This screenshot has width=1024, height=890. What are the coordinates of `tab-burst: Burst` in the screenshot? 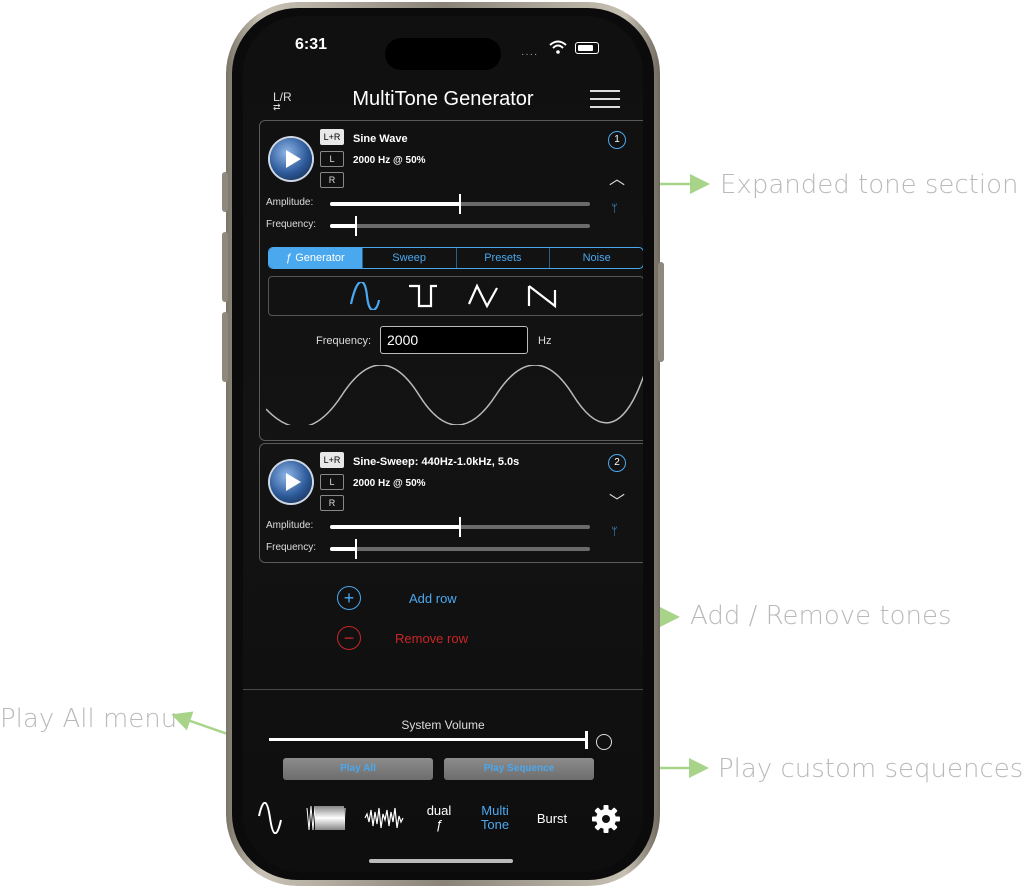 It's located at (552, 819).